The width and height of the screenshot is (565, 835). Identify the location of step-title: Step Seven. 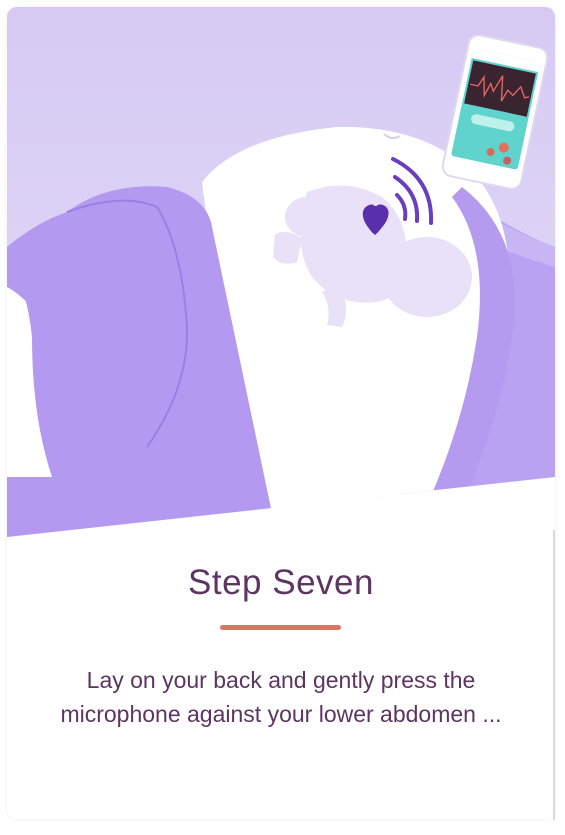
(281, 582).